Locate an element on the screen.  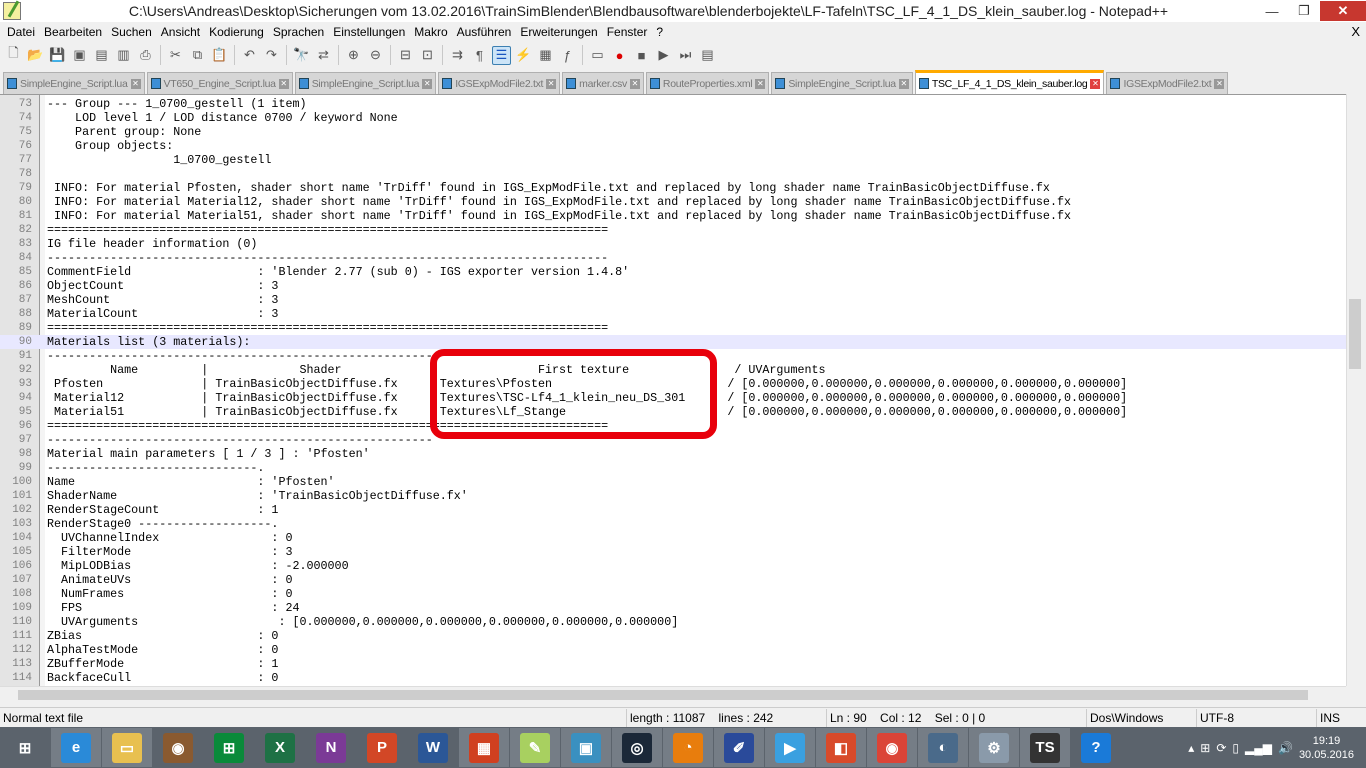
function-list-button: ƒ is located at coordinates (567, 55).